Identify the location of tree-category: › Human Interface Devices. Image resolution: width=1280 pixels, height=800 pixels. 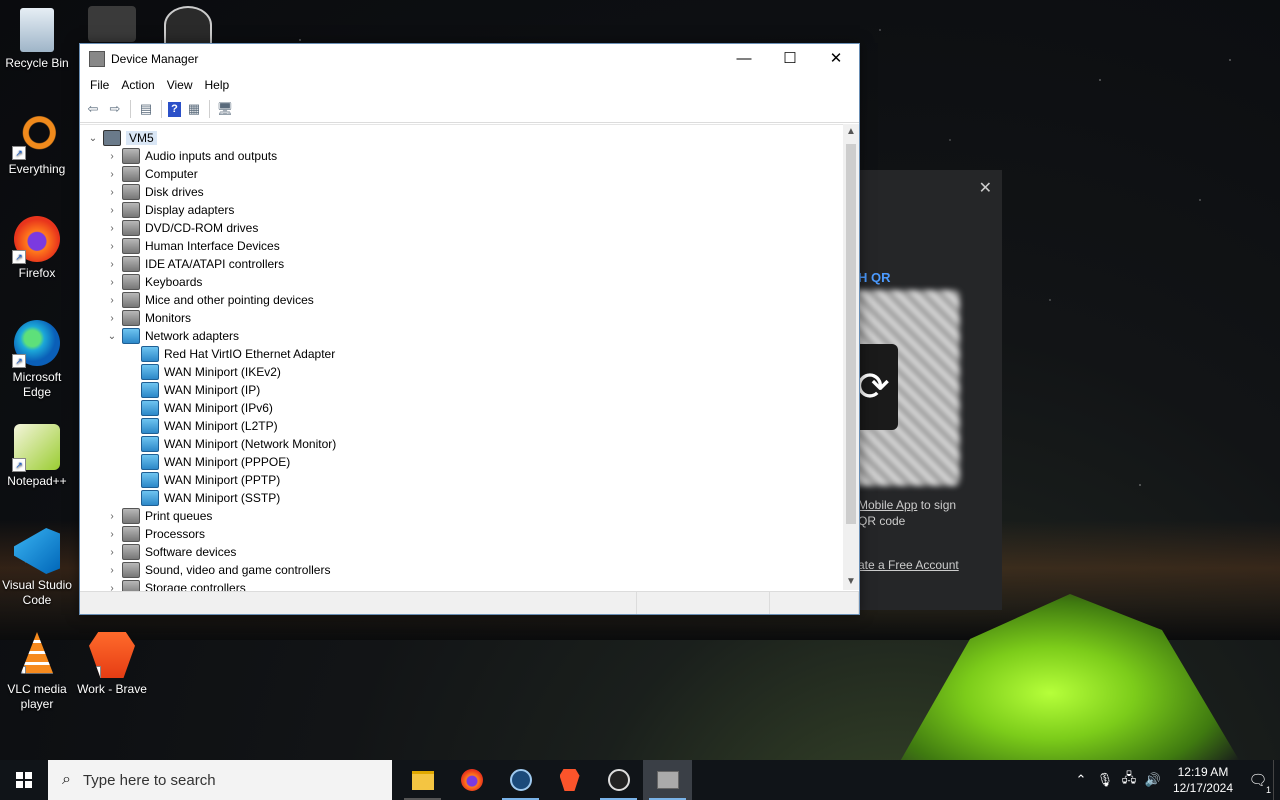
(461, 246).